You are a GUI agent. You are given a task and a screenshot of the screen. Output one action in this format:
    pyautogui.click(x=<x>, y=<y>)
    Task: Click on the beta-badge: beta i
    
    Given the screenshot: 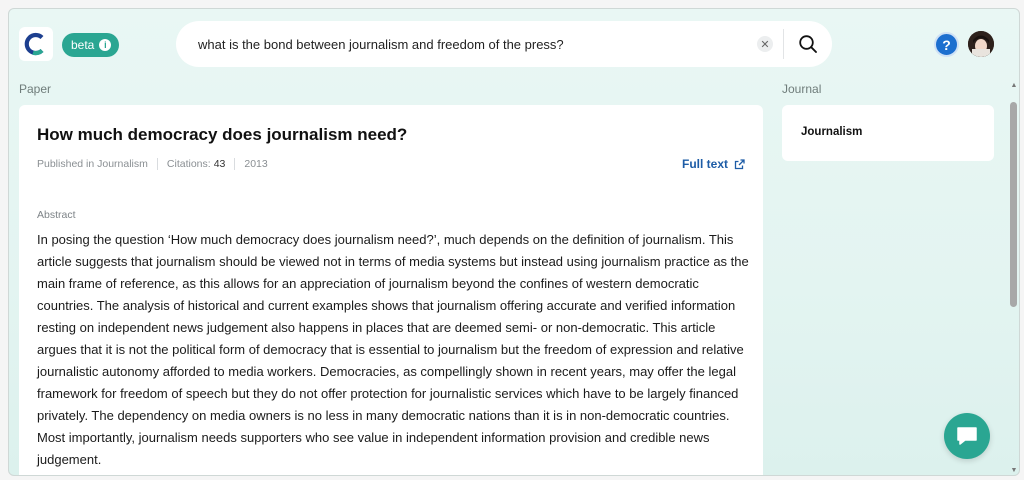 What is the action you would take?
    pyautogui.click(x=91, y=45)
    